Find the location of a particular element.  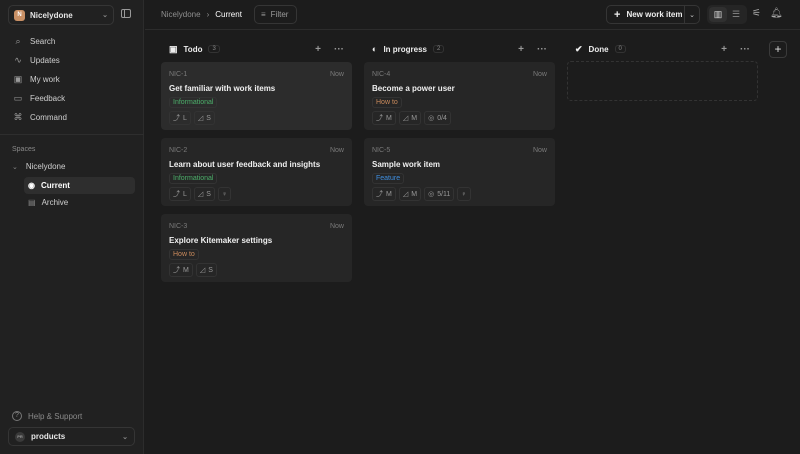

team-avatar: PR is located at coordinates (20, 436).